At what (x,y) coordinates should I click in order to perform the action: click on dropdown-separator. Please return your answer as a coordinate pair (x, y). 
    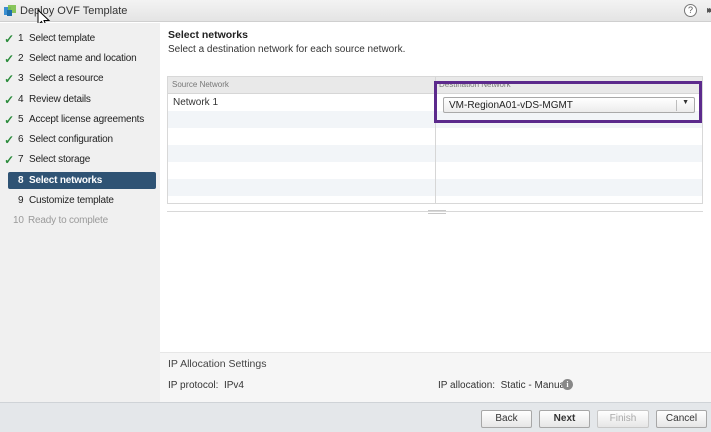
    Looking at the image, I should click on (676, 105).